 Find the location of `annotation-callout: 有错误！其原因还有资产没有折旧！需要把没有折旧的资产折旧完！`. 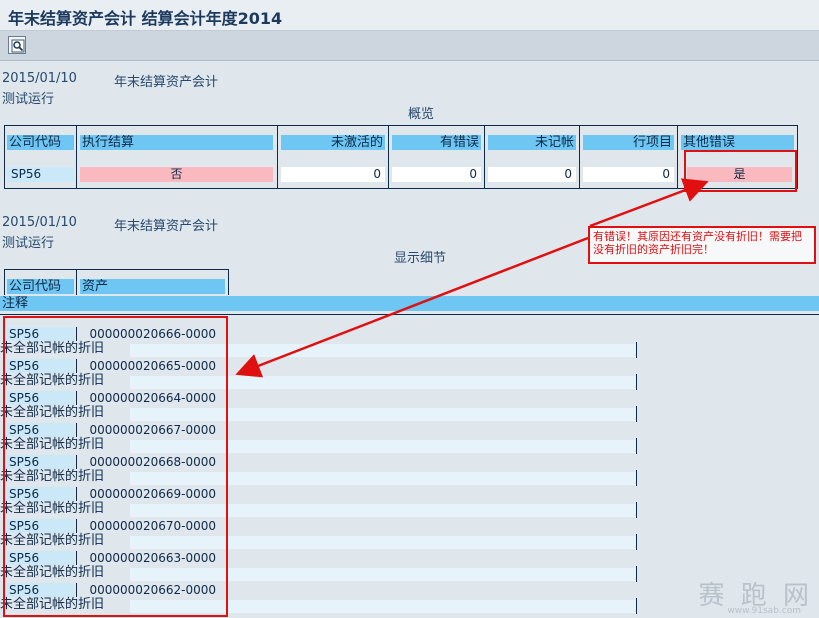

annotation-callout: 有错误！其原因还有资产没有折旧！需要把没有折旧的资产折旧完！ is located at coordinates (702, 245).